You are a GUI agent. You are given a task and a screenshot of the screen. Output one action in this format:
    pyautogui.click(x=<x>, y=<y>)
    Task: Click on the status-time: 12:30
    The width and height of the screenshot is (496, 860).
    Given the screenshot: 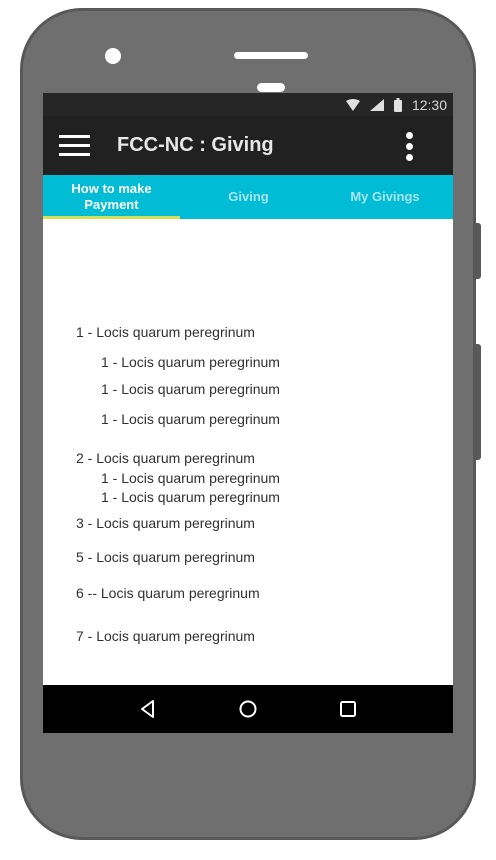 What is the action you would take?
    pyautogui.click(x=429, y=104)
    